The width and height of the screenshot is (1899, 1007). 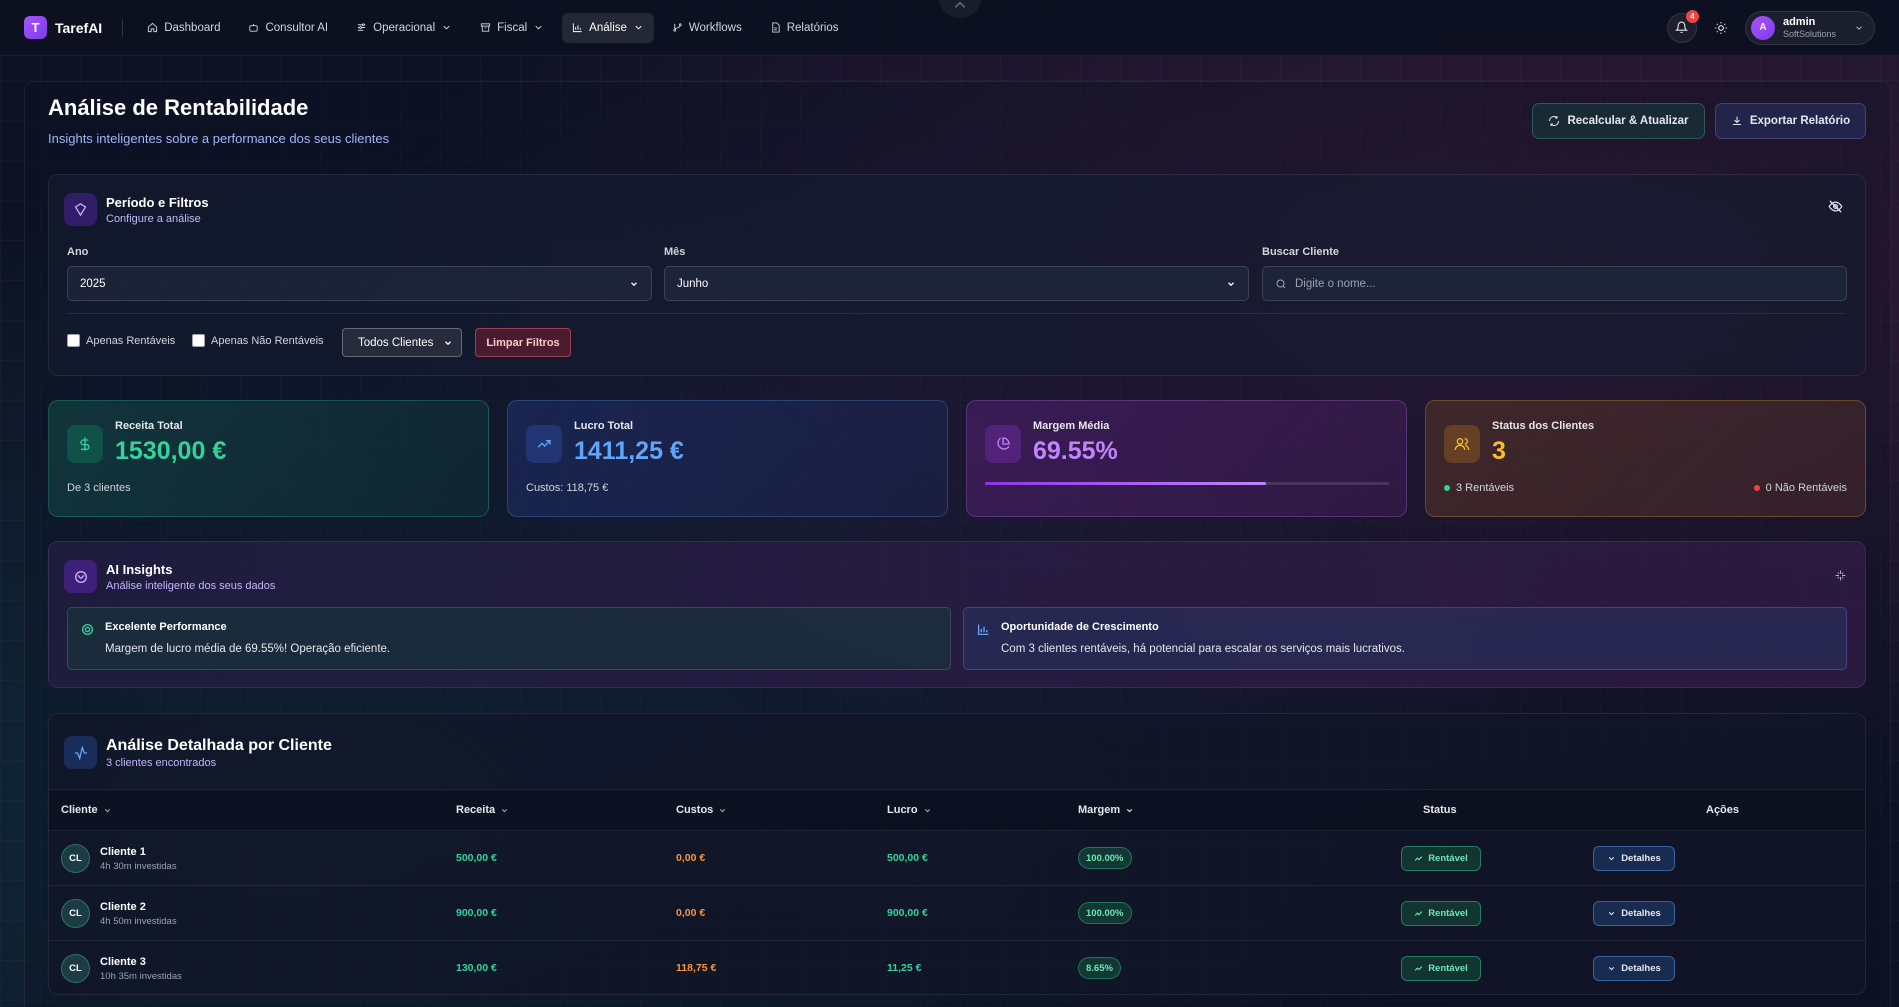 I want to click on nav-operacional: Operacional, so click(x=404, y=28).